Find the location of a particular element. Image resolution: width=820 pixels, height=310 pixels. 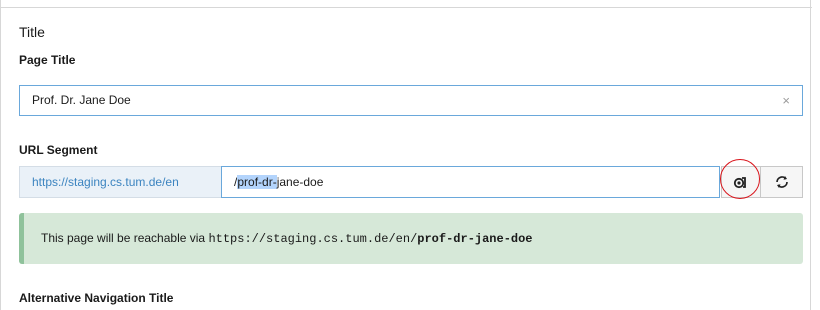

section-title: Title is located at coordinates (32, 32).